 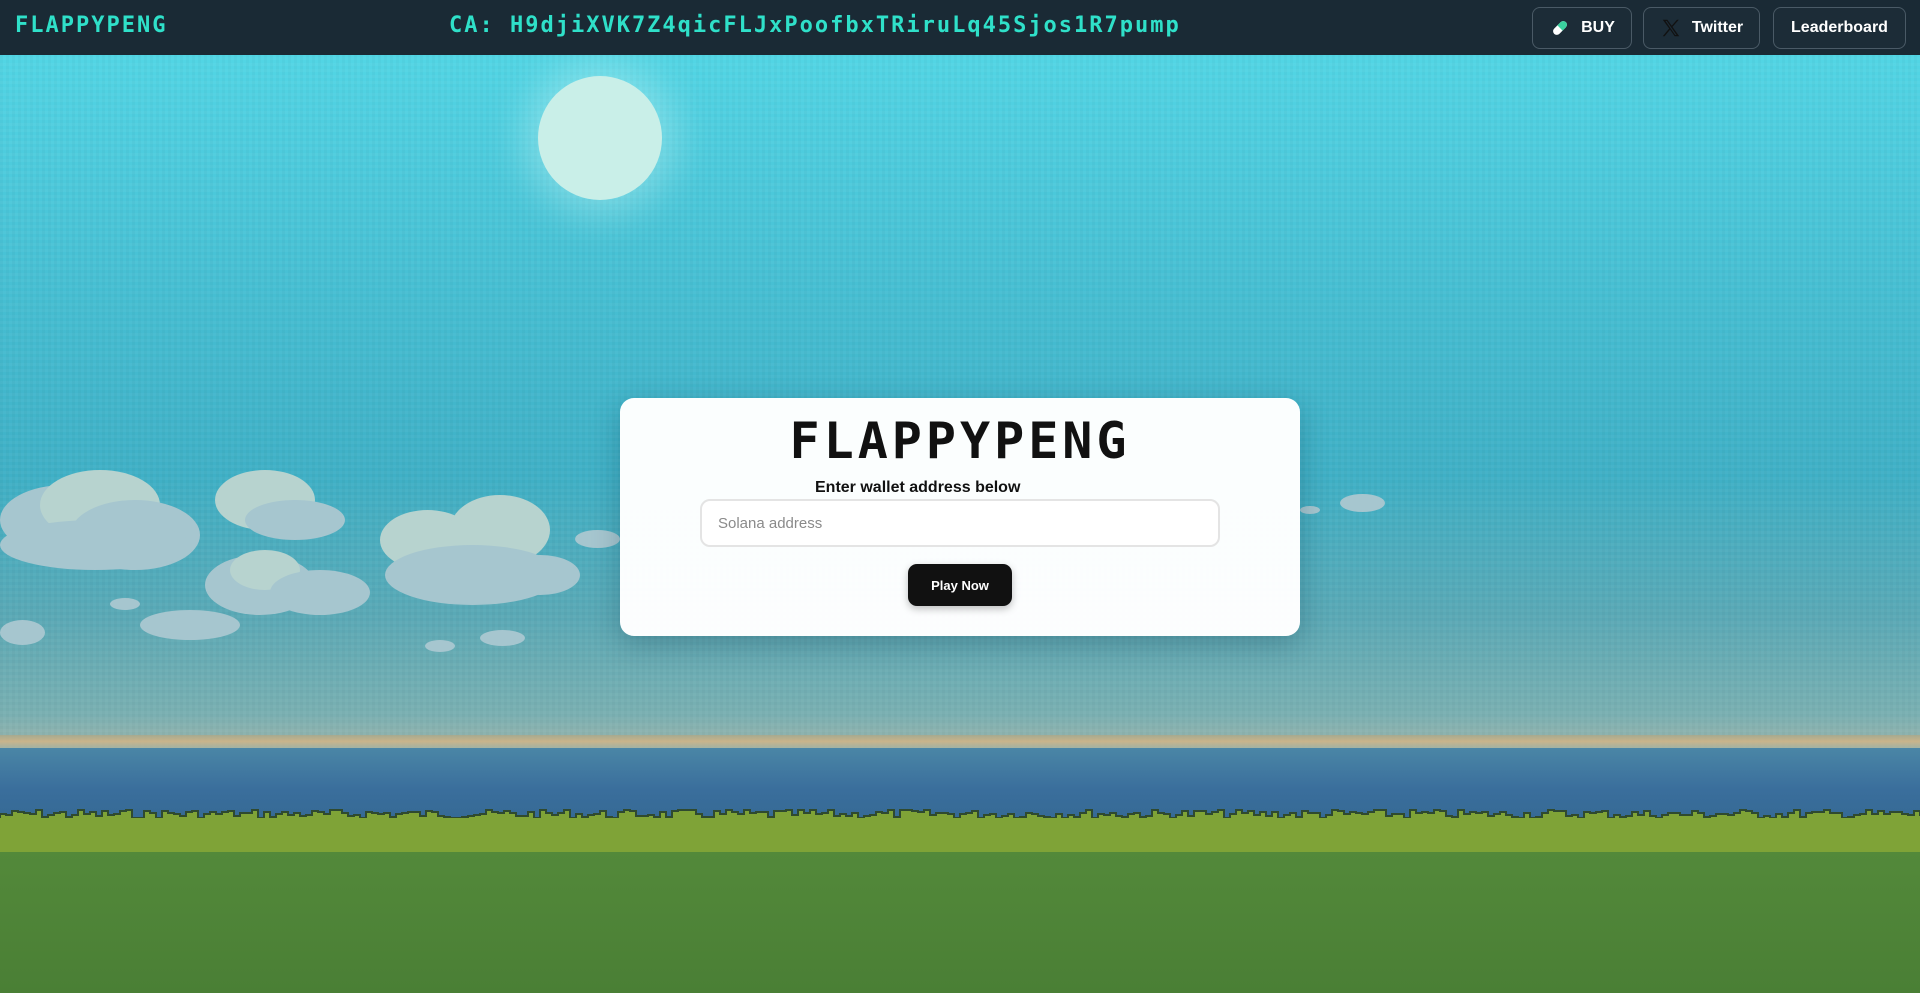 I want to click on sun, so click(x=600, y=138).